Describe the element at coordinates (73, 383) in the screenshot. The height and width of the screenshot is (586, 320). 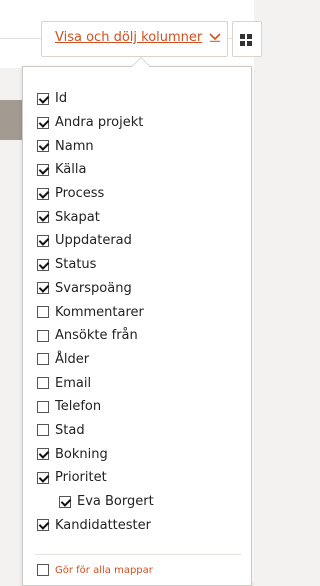
I see `column-label: Email` at that location.